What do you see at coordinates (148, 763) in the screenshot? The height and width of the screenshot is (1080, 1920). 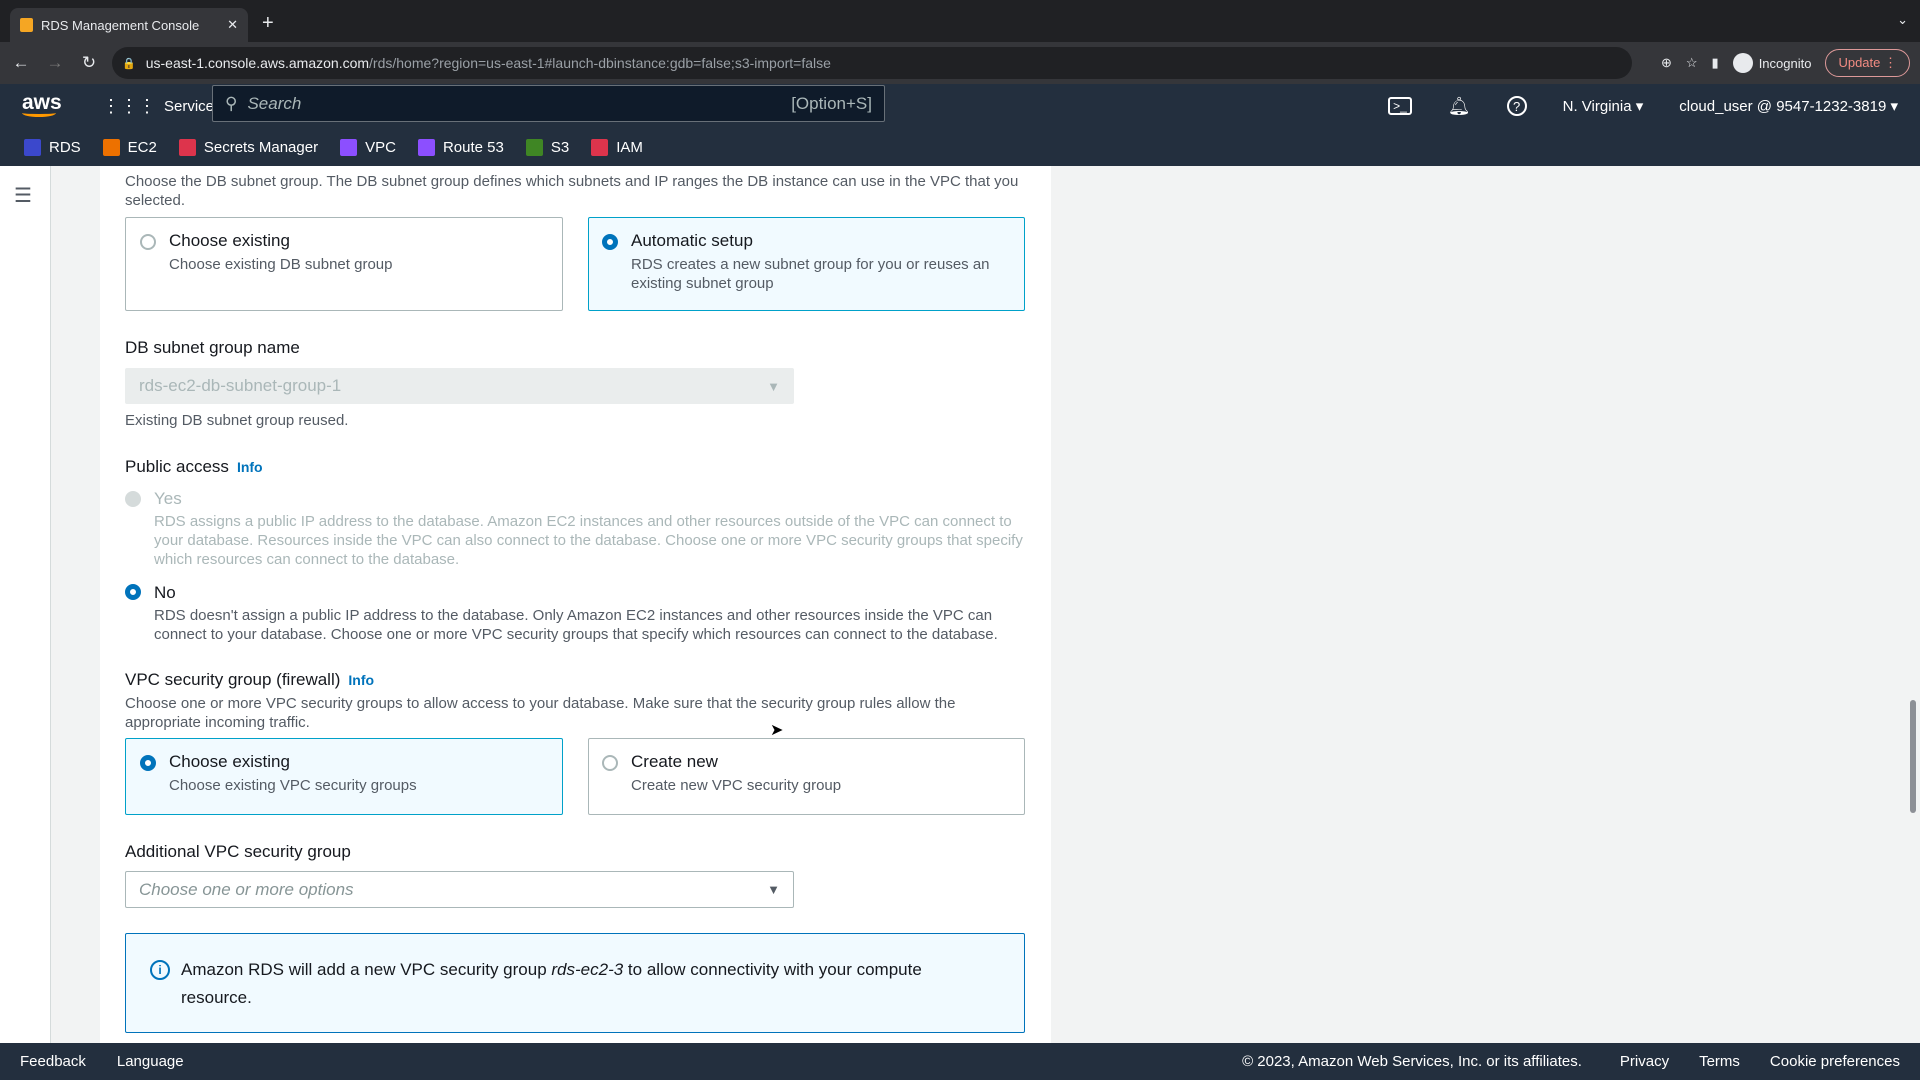 I see `radio-sg-choose-existing` at bounding box center [148, 763].